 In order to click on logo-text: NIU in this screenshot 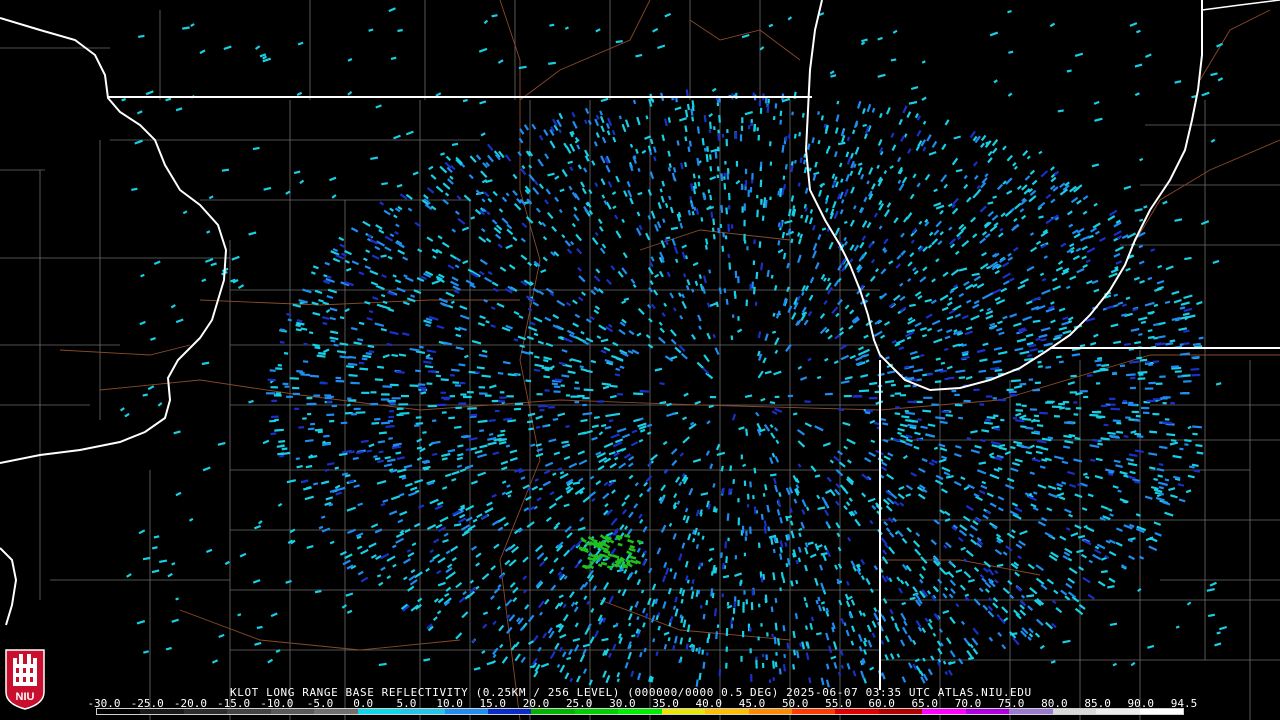, I will do `click(25, 697)`.